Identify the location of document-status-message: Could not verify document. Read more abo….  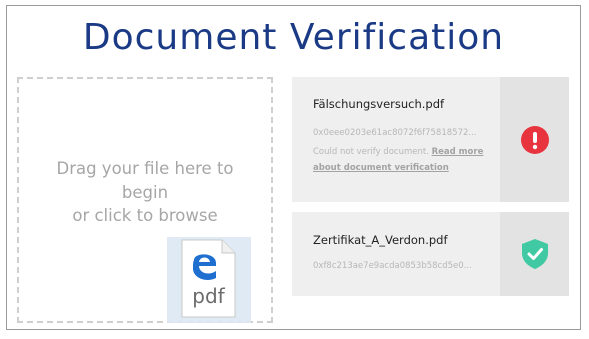
(407, 160).